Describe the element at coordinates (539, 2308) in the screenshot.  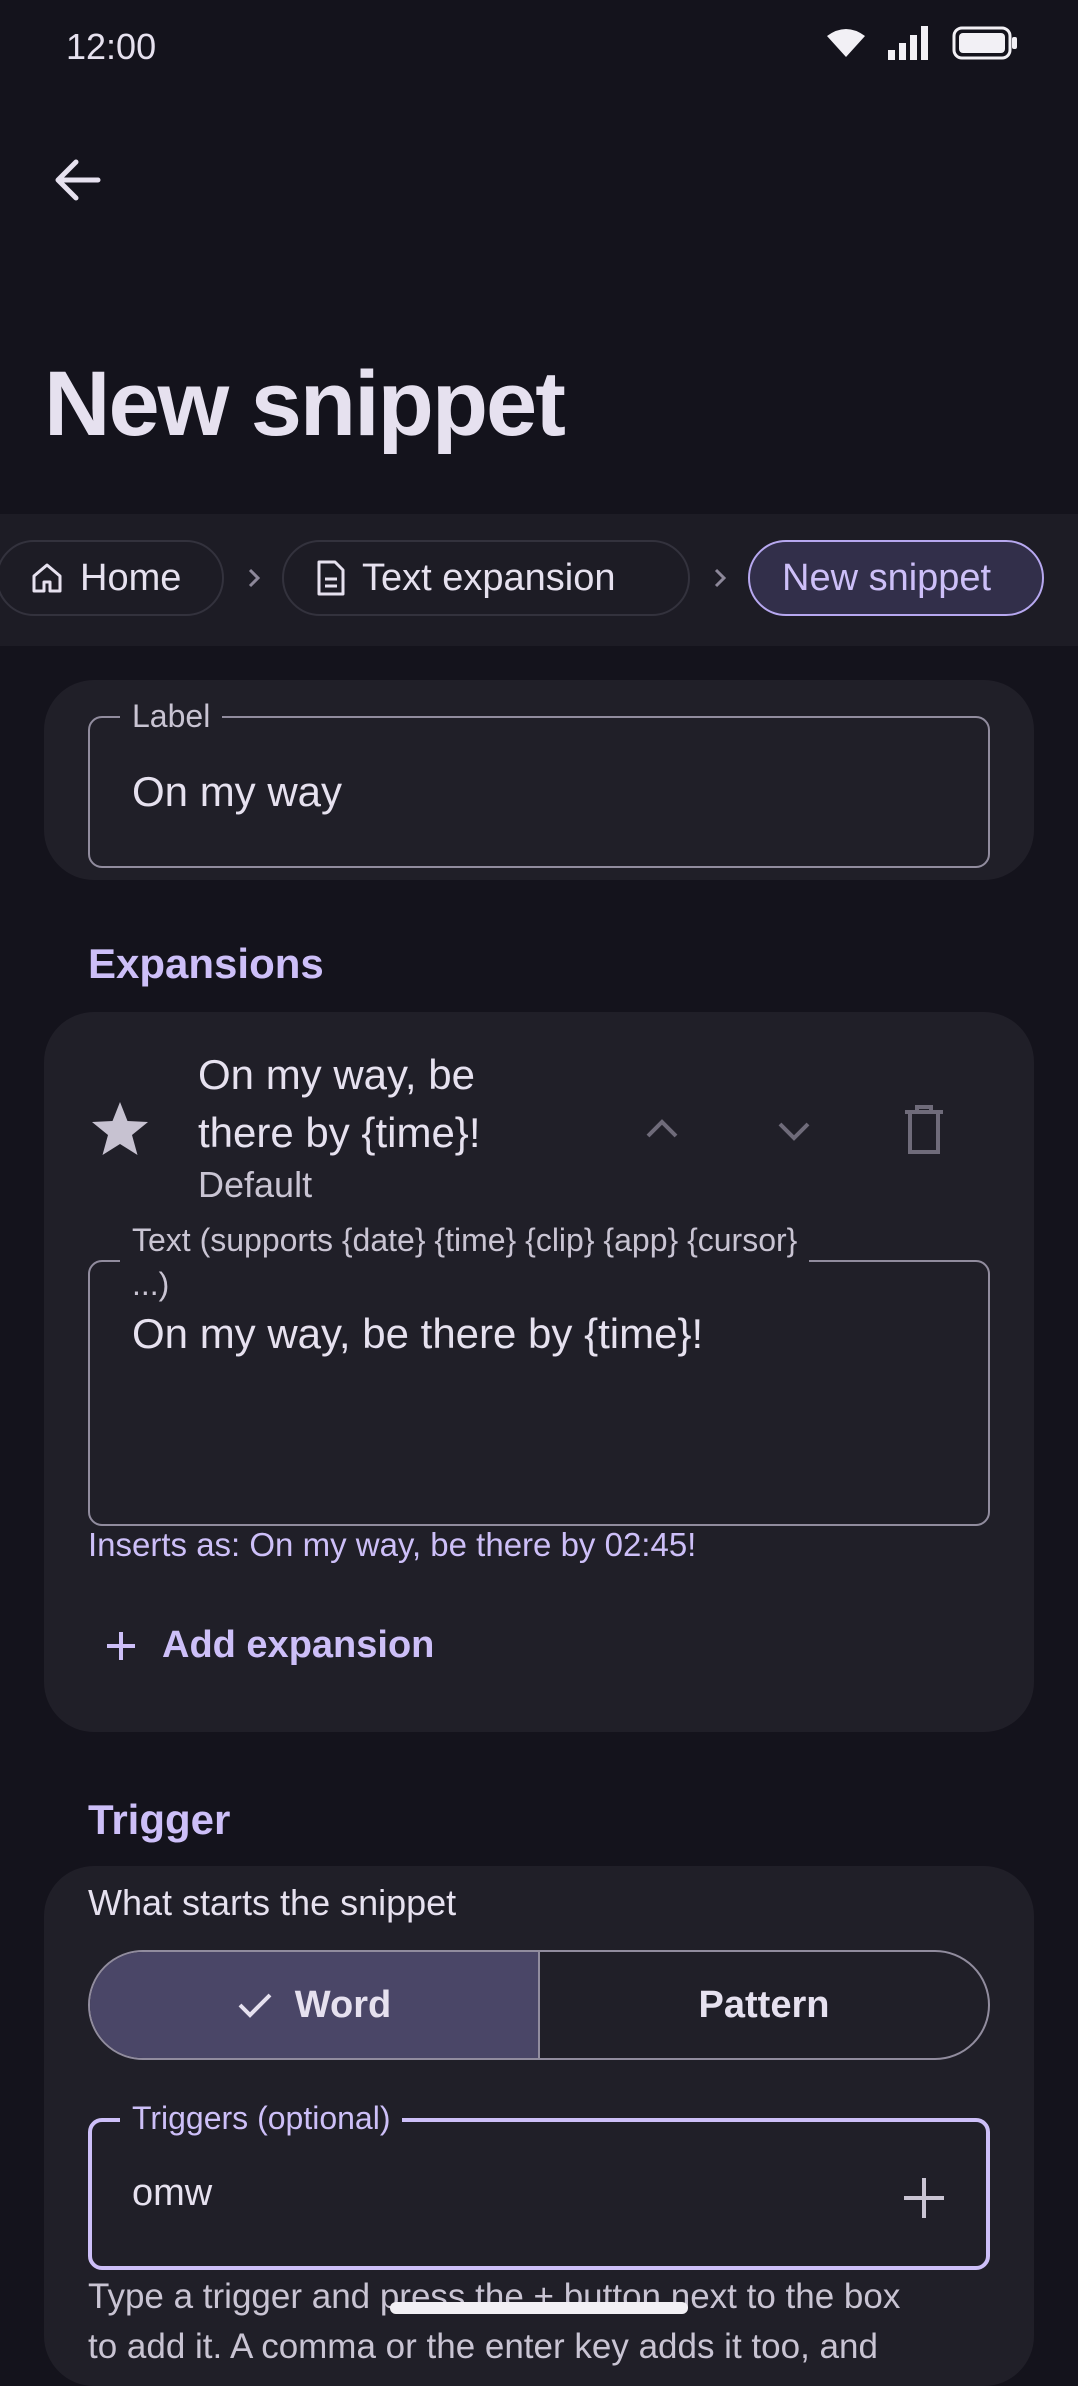
I see `home-indicator` at that location.